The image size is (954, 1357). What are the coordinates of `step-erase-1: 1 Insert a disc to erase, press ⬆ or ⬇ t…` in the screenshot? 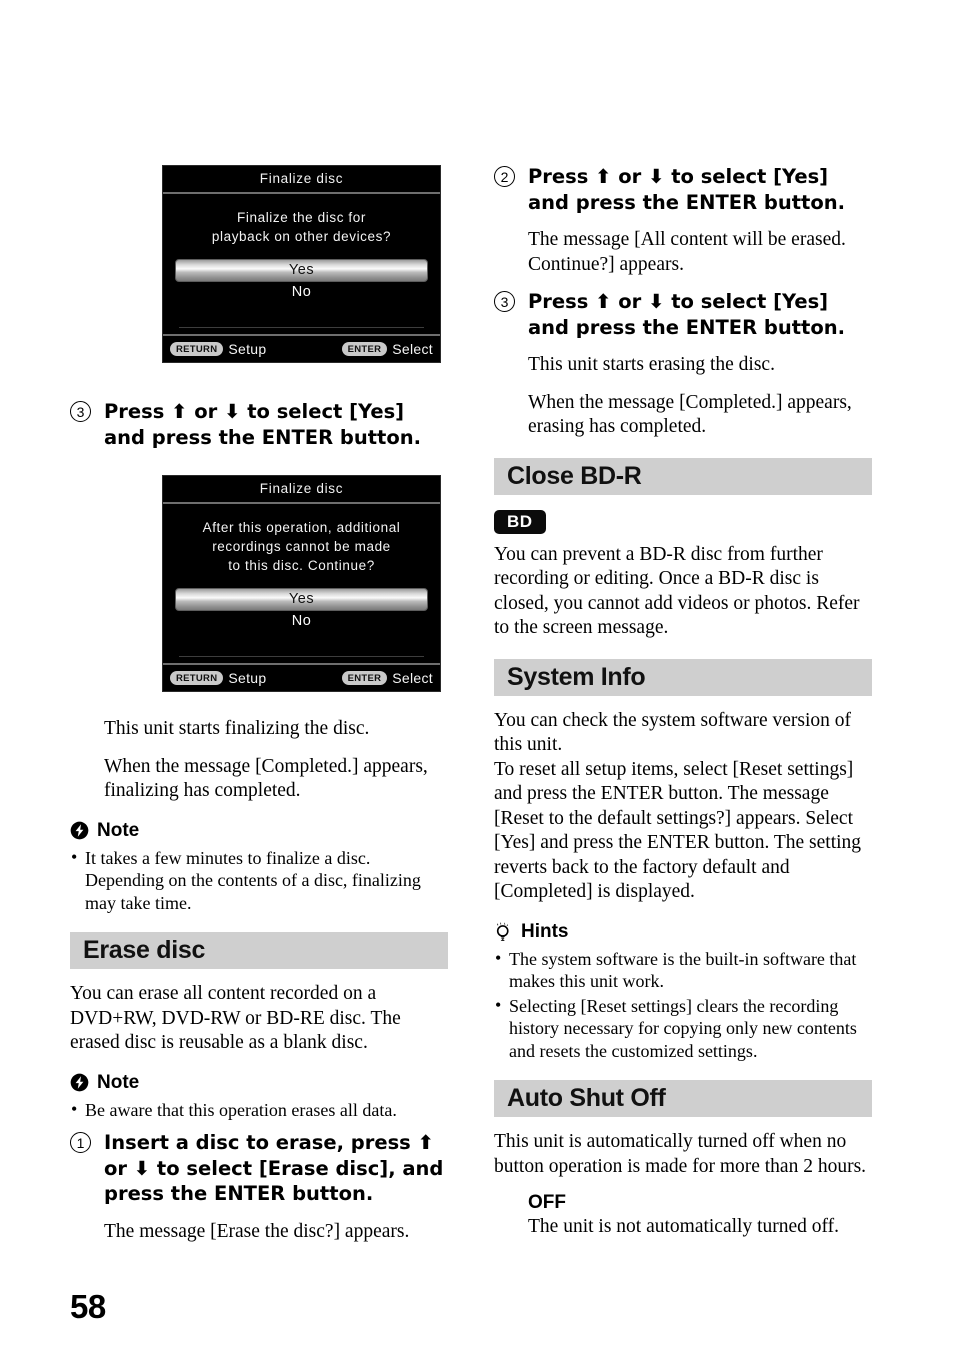 It's located at (259, 1169).